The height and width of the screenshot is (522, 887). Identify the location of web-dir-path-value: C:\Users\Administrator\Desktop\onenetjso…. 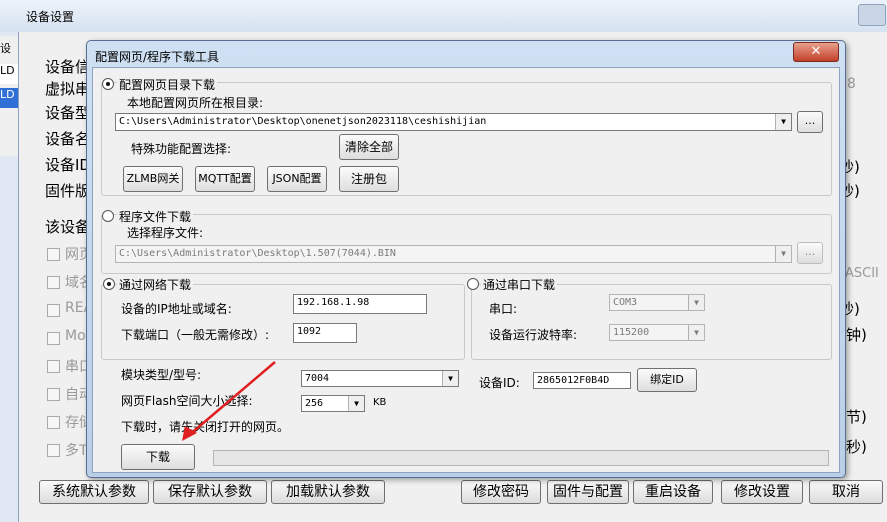
(303, 121).